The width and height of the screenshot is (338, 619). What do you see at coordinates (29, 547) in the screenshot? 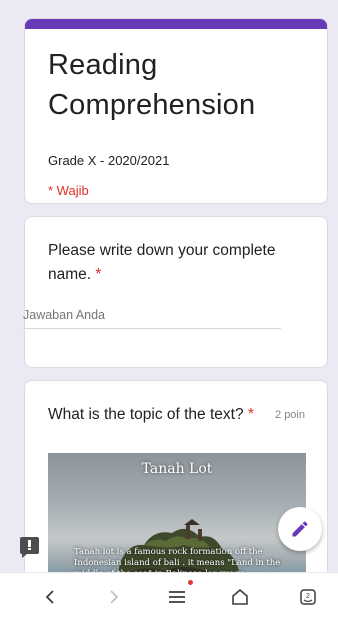
I see `feedback-button` at bounding box center [29, 547].